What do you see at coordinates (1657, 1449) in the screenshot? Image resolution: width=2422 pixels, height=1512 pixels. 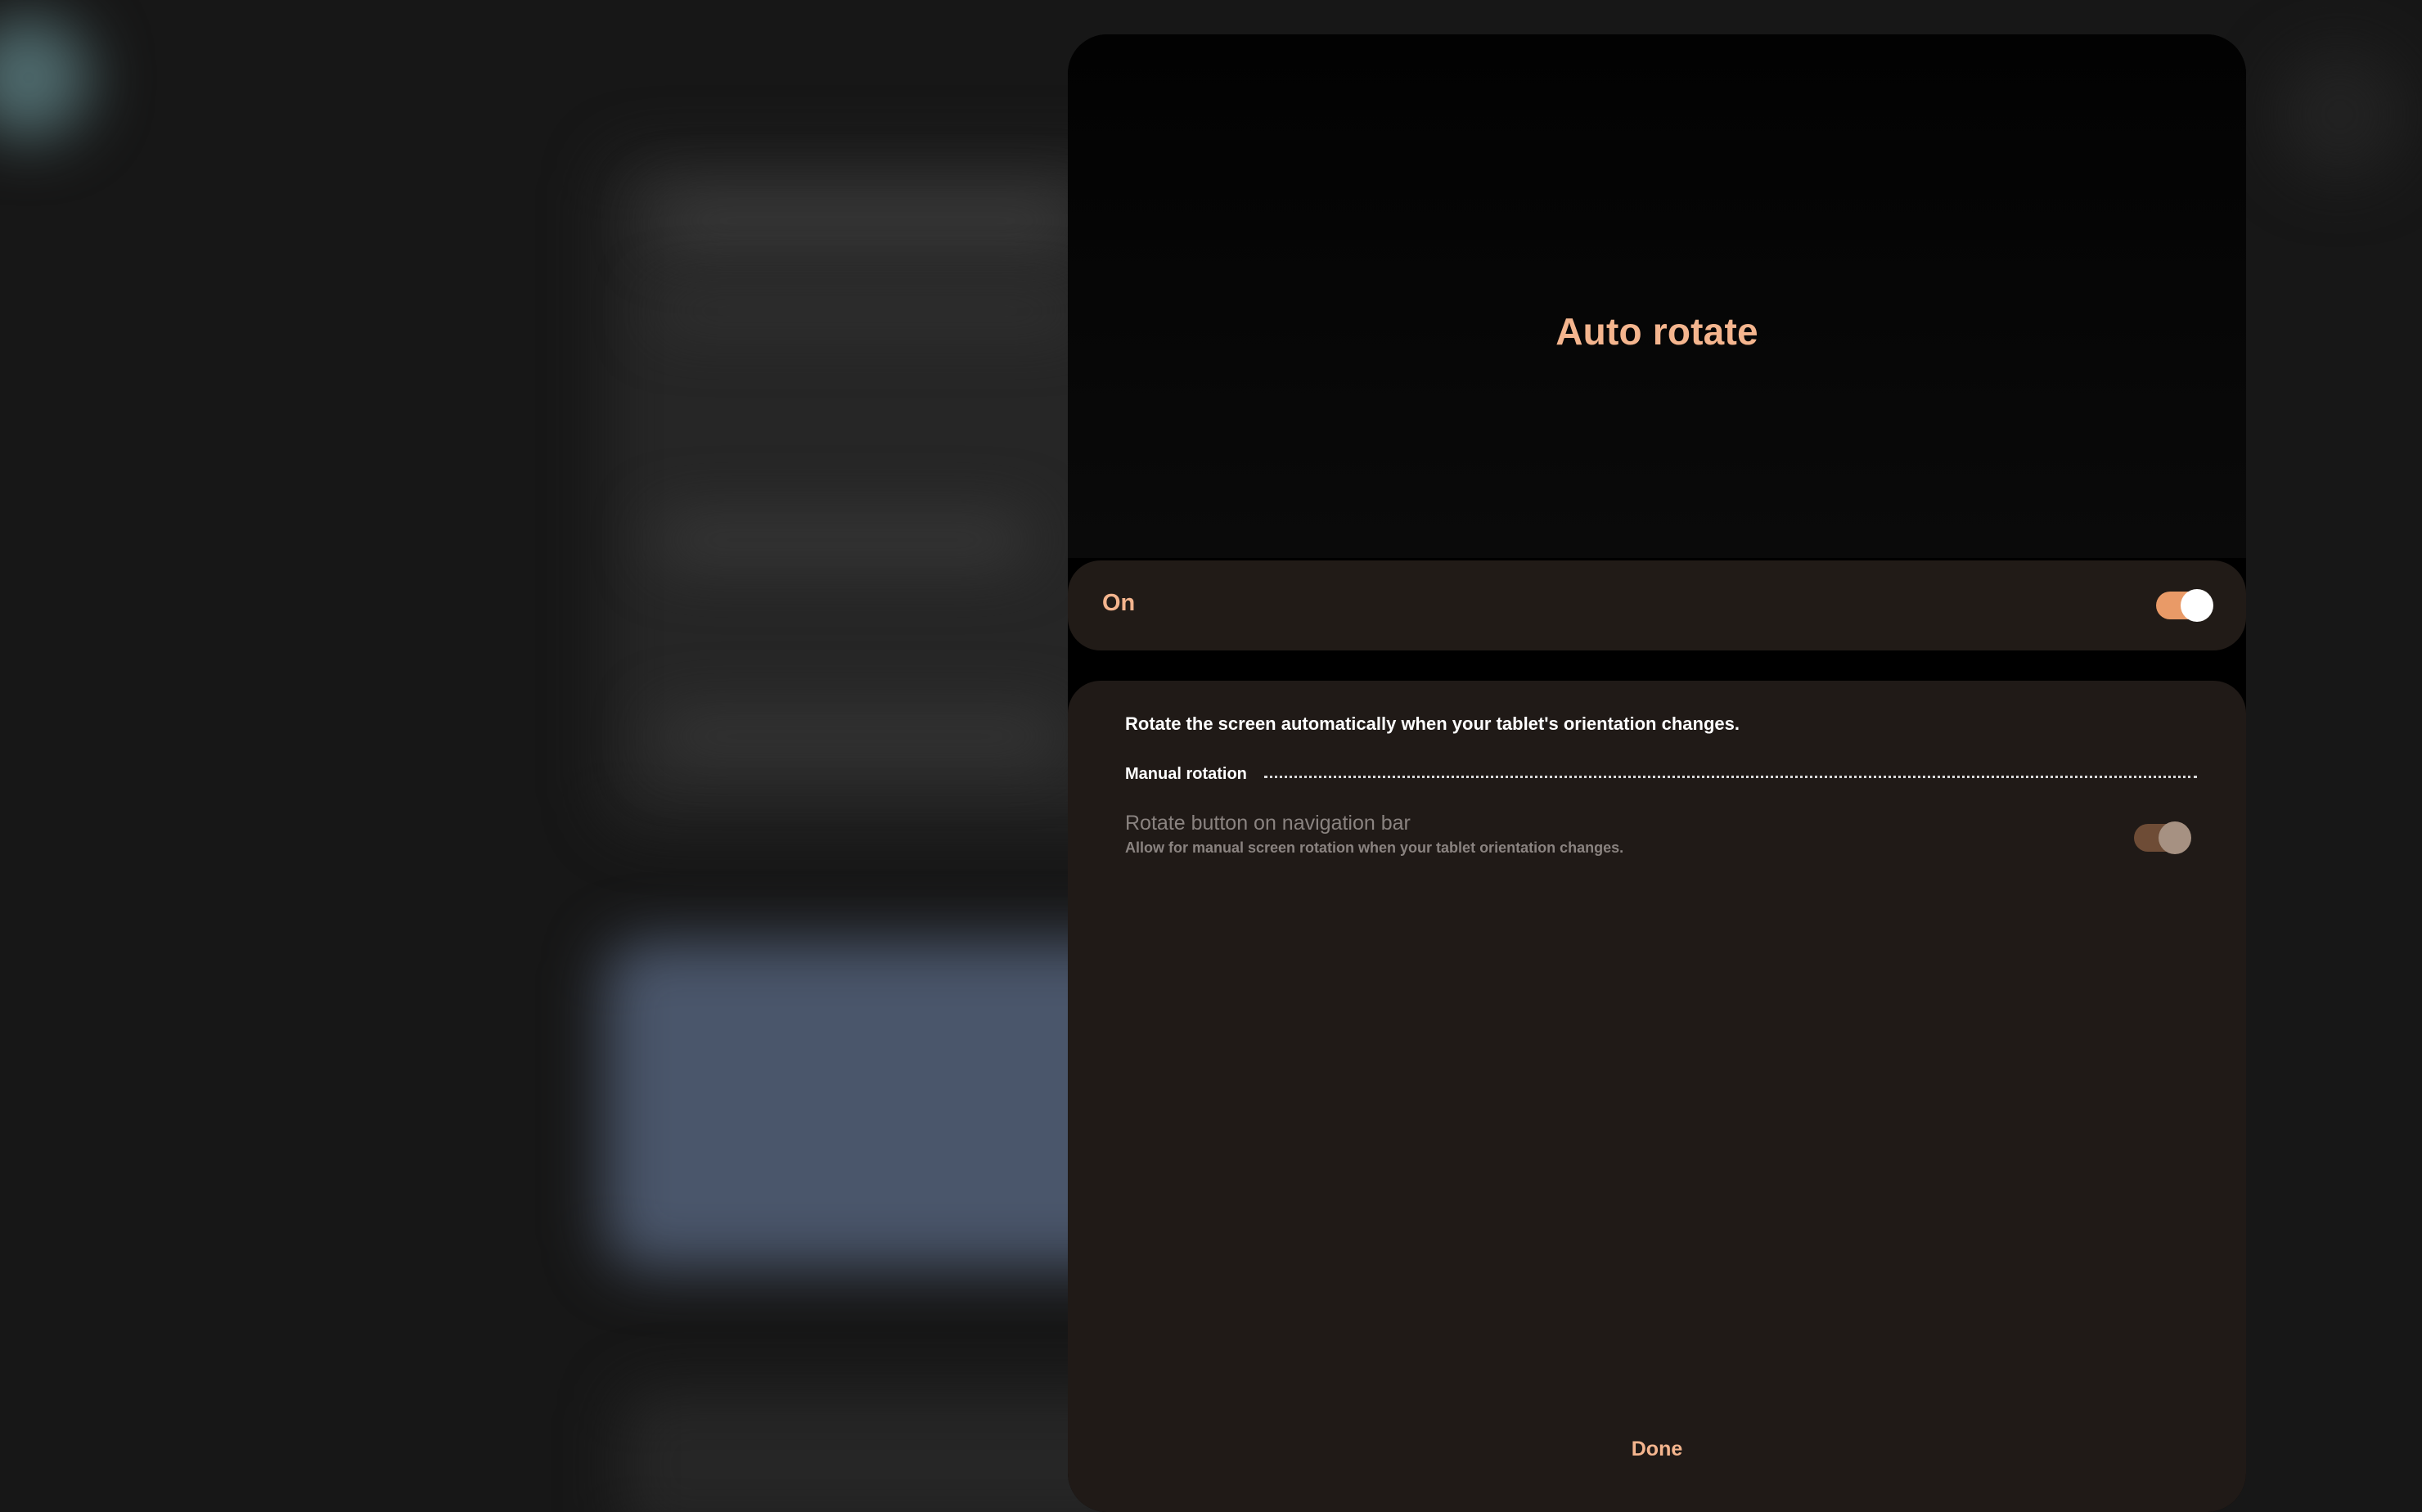 I see `done-button: Done` at bounding box center [1657, 1449].